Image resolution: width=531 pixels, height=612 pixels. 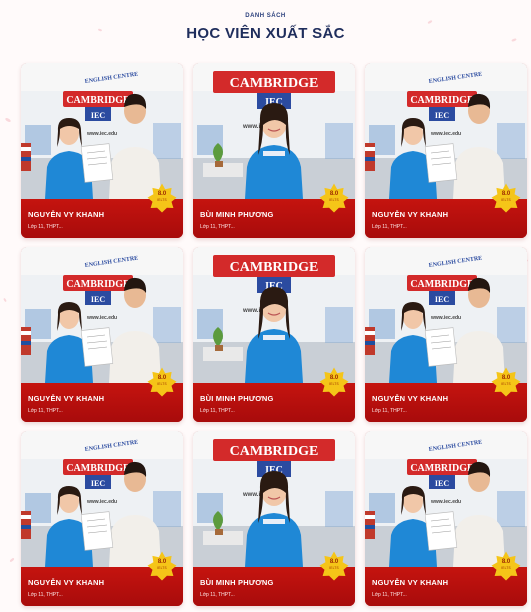 What do you see at coordinates (265, 16) in the screenshot?
I see `section-eyebrow: DANH SÁCH` at bounding box center [265, 16].